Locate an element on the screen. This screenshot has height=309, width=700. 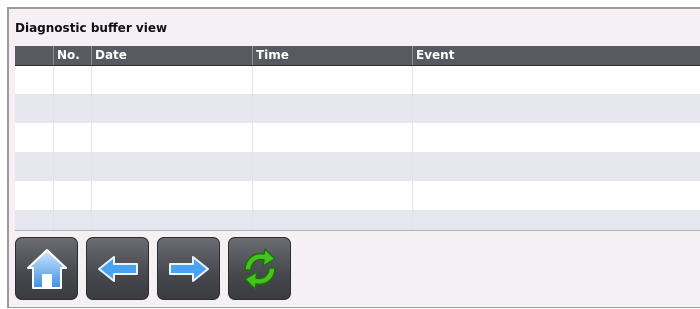
column-header-date: Date is located at coordinates (171, 55).